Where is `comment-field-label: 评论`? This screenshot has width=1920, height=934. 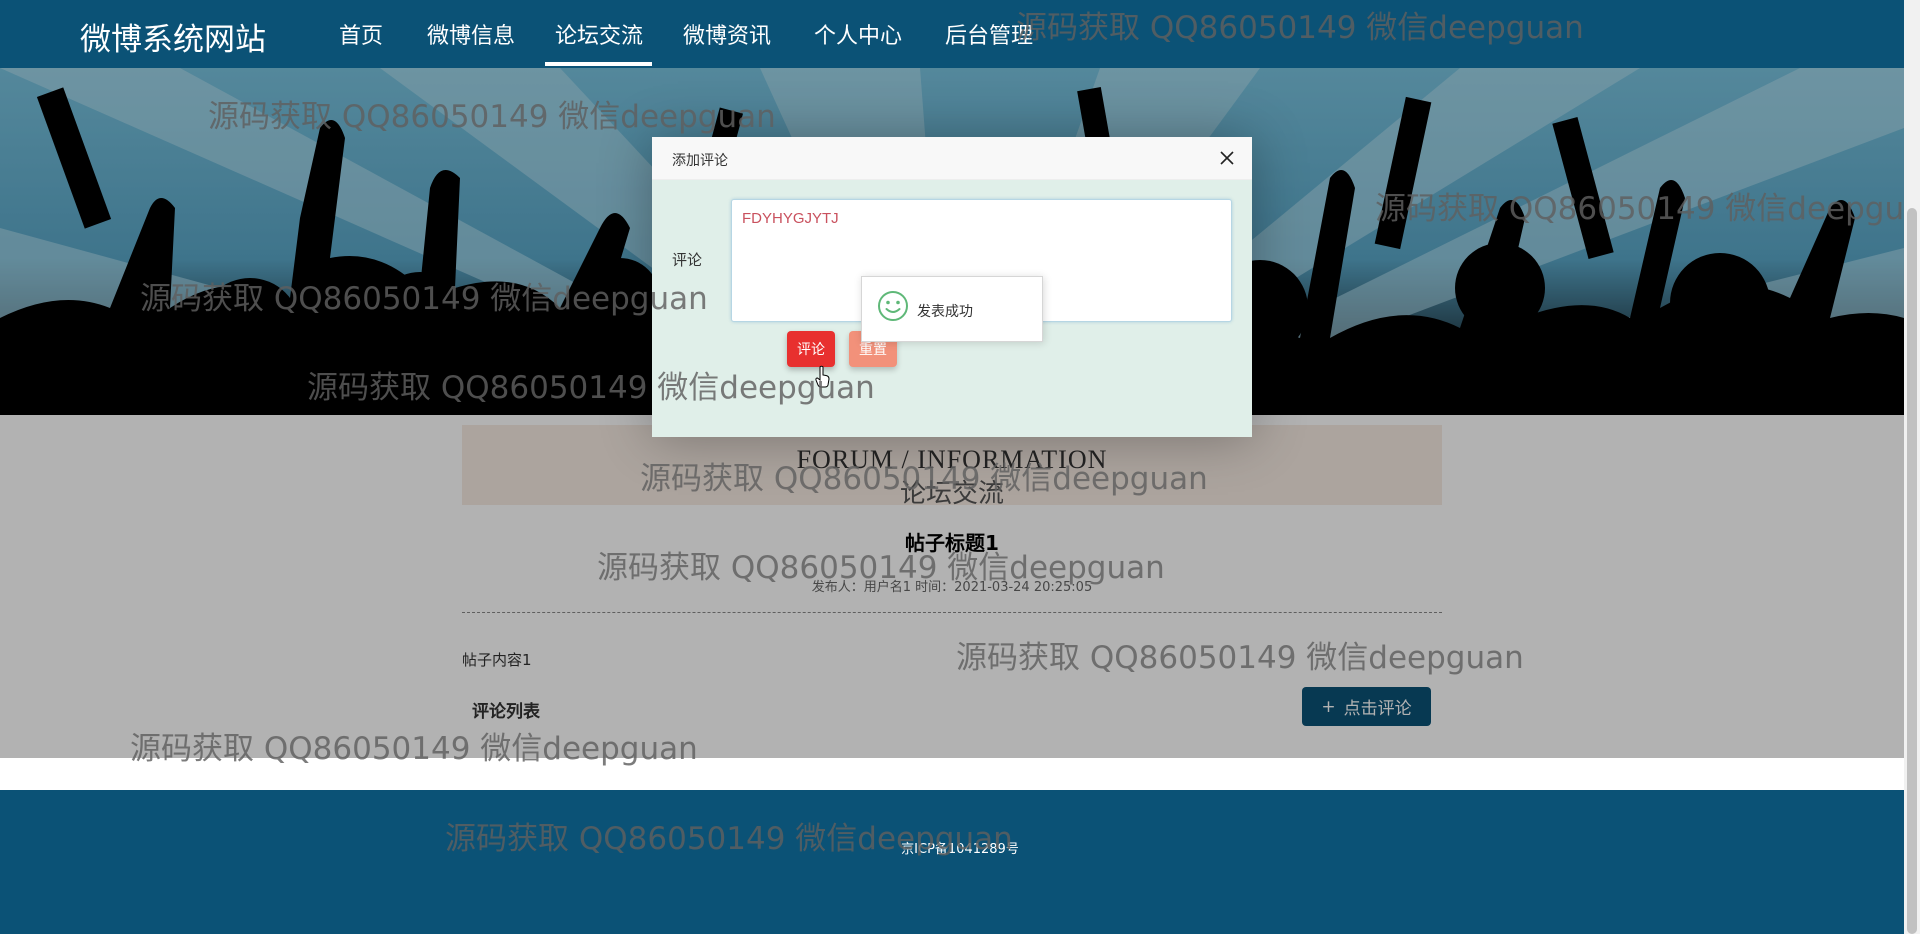
comment-field-label: 评论 is located at coordinates (687, 260).